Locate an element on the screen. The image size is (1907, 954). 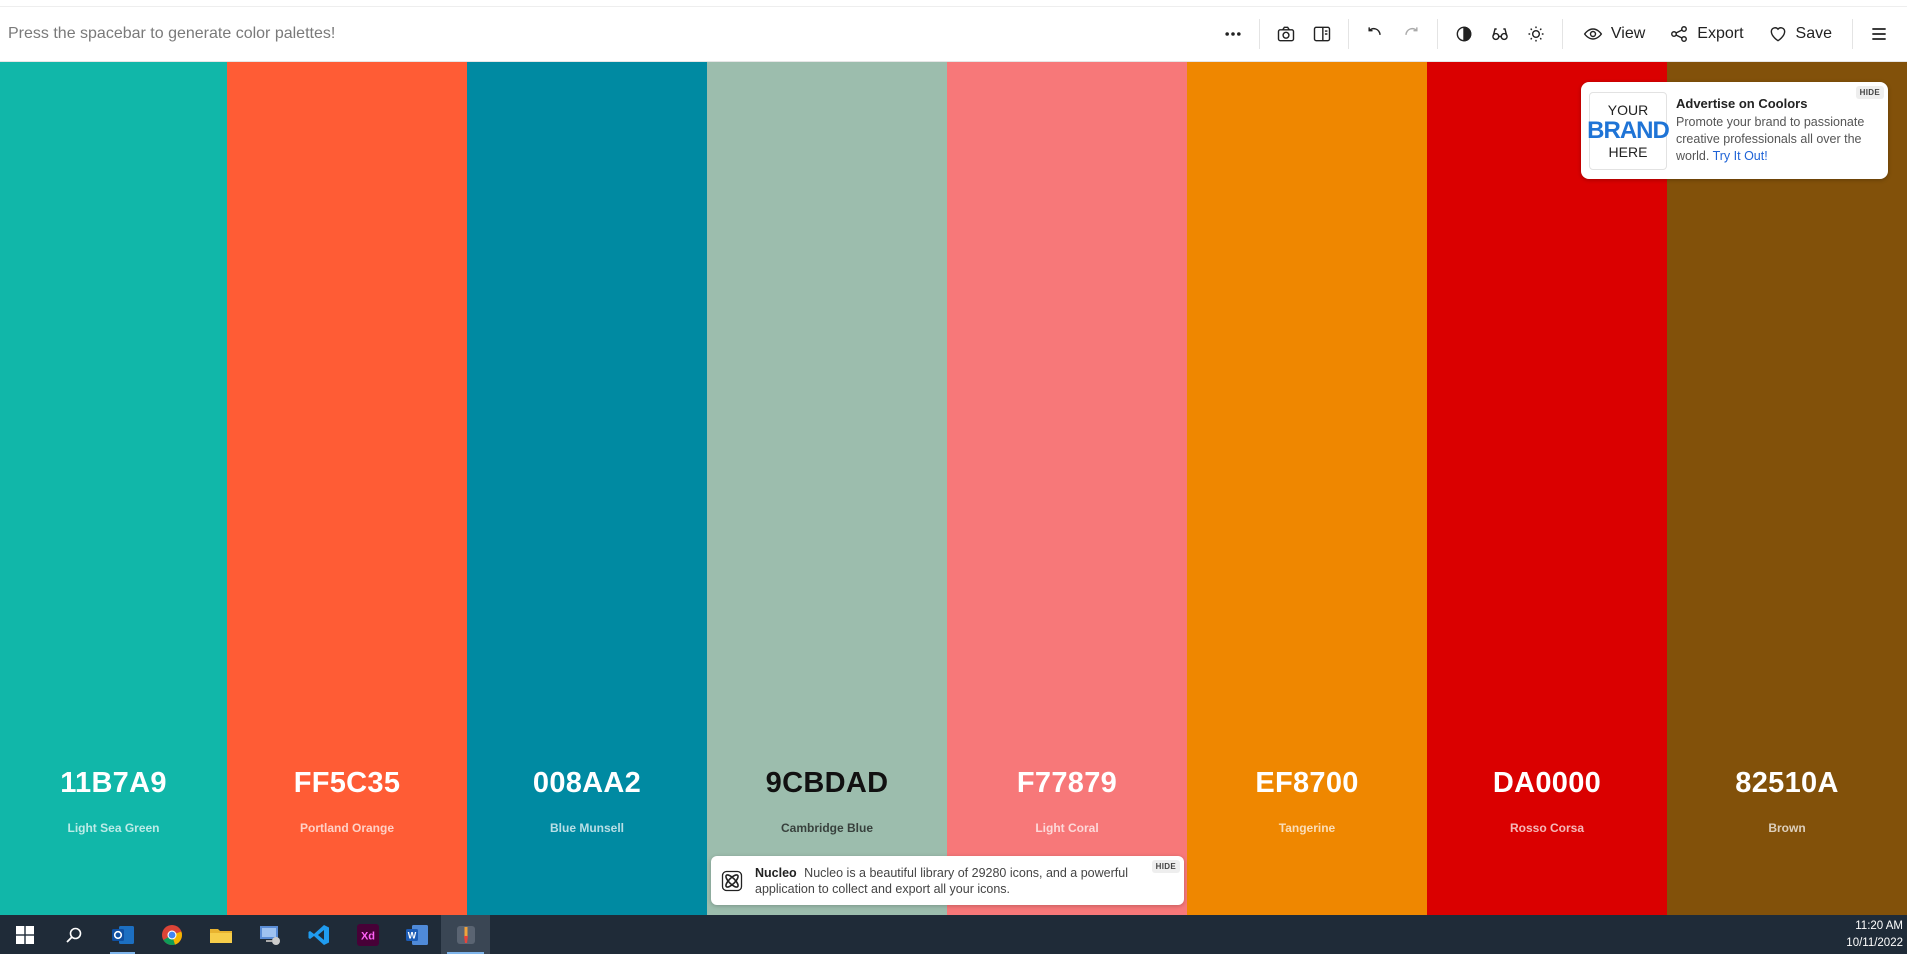
svg-text: Xd is located at coordinates (367, 936).